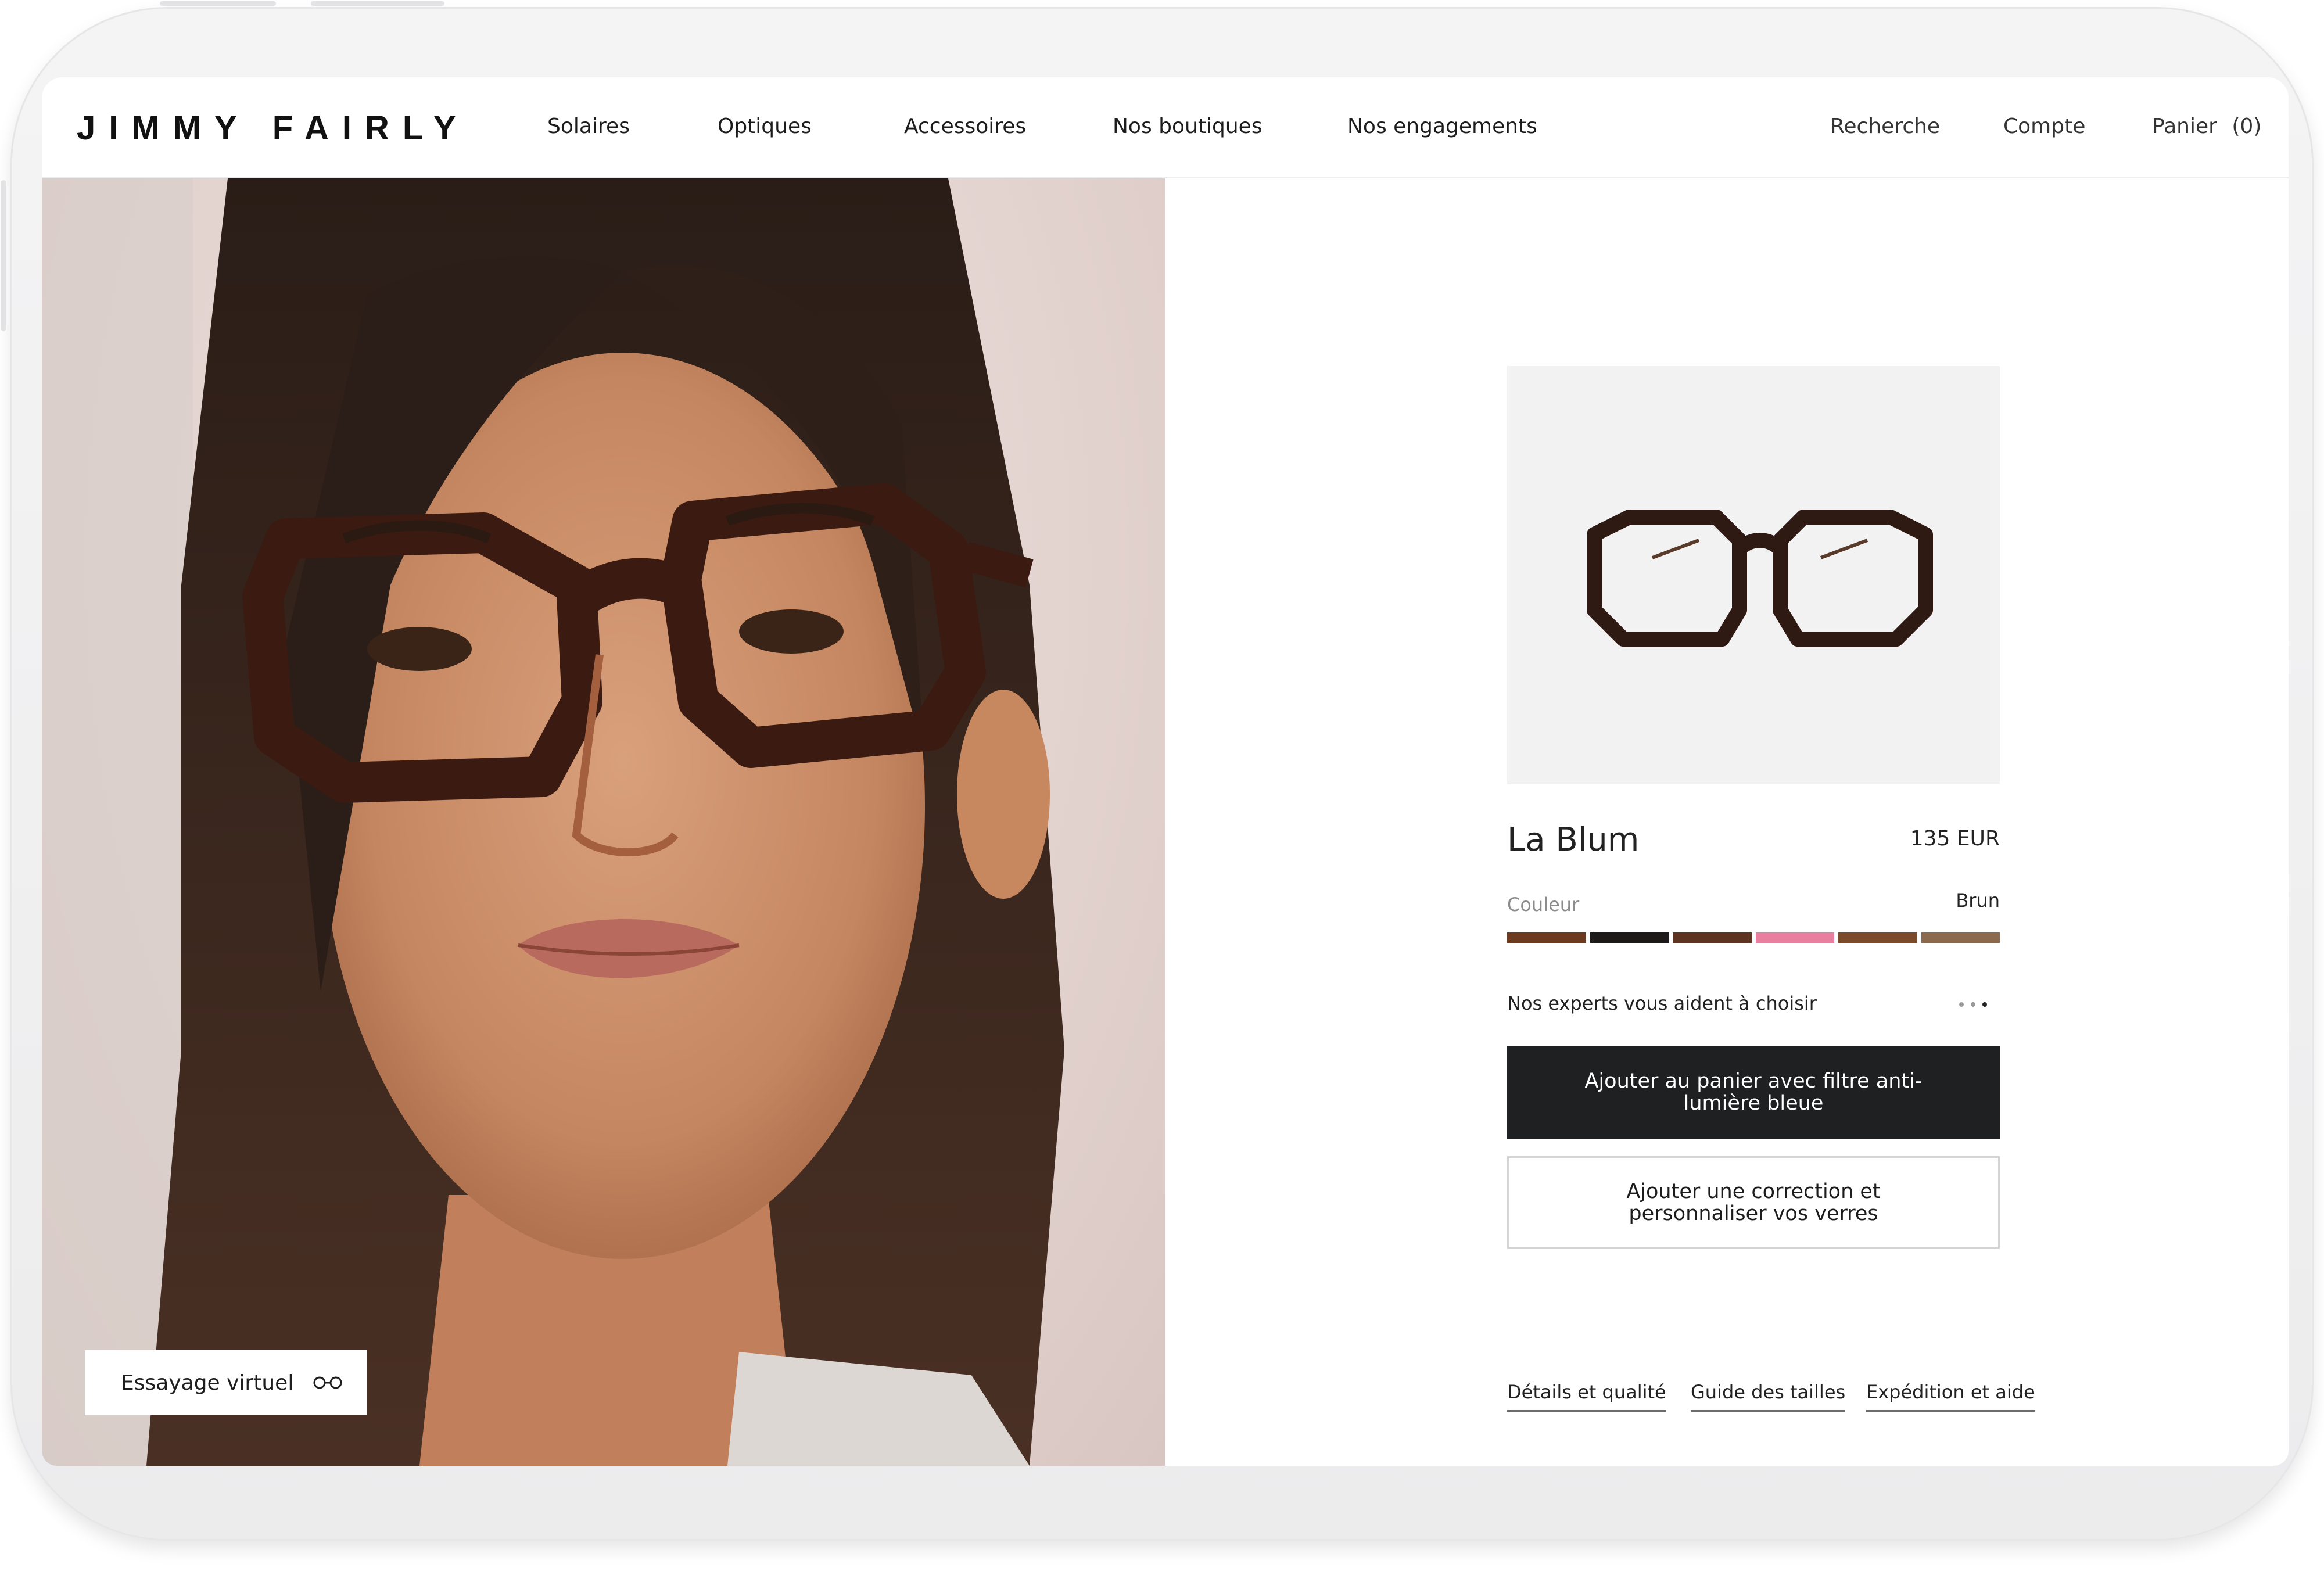 Image resolution: width=2324 pixels, height=1575 pixels. What do you see at coordinates (1950, 1397) in the screenshot?
I see `shipping-help-link: Expédition et aide` at bounding box center [1950, 1397].